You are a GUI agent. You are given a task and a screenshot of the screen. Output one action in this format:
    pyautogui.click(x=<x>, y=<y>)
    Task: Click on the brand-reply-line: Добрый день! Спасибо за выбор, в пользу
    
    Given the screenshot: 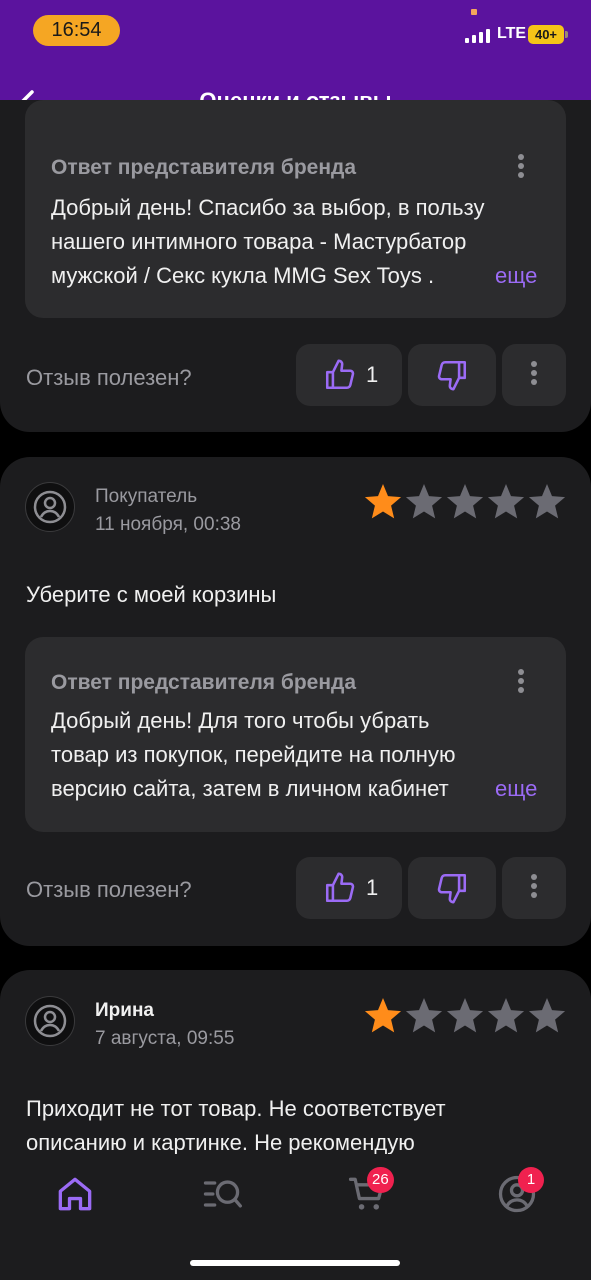 What is the action you would take?
    pyautogui.click(x=268, y=207)
    